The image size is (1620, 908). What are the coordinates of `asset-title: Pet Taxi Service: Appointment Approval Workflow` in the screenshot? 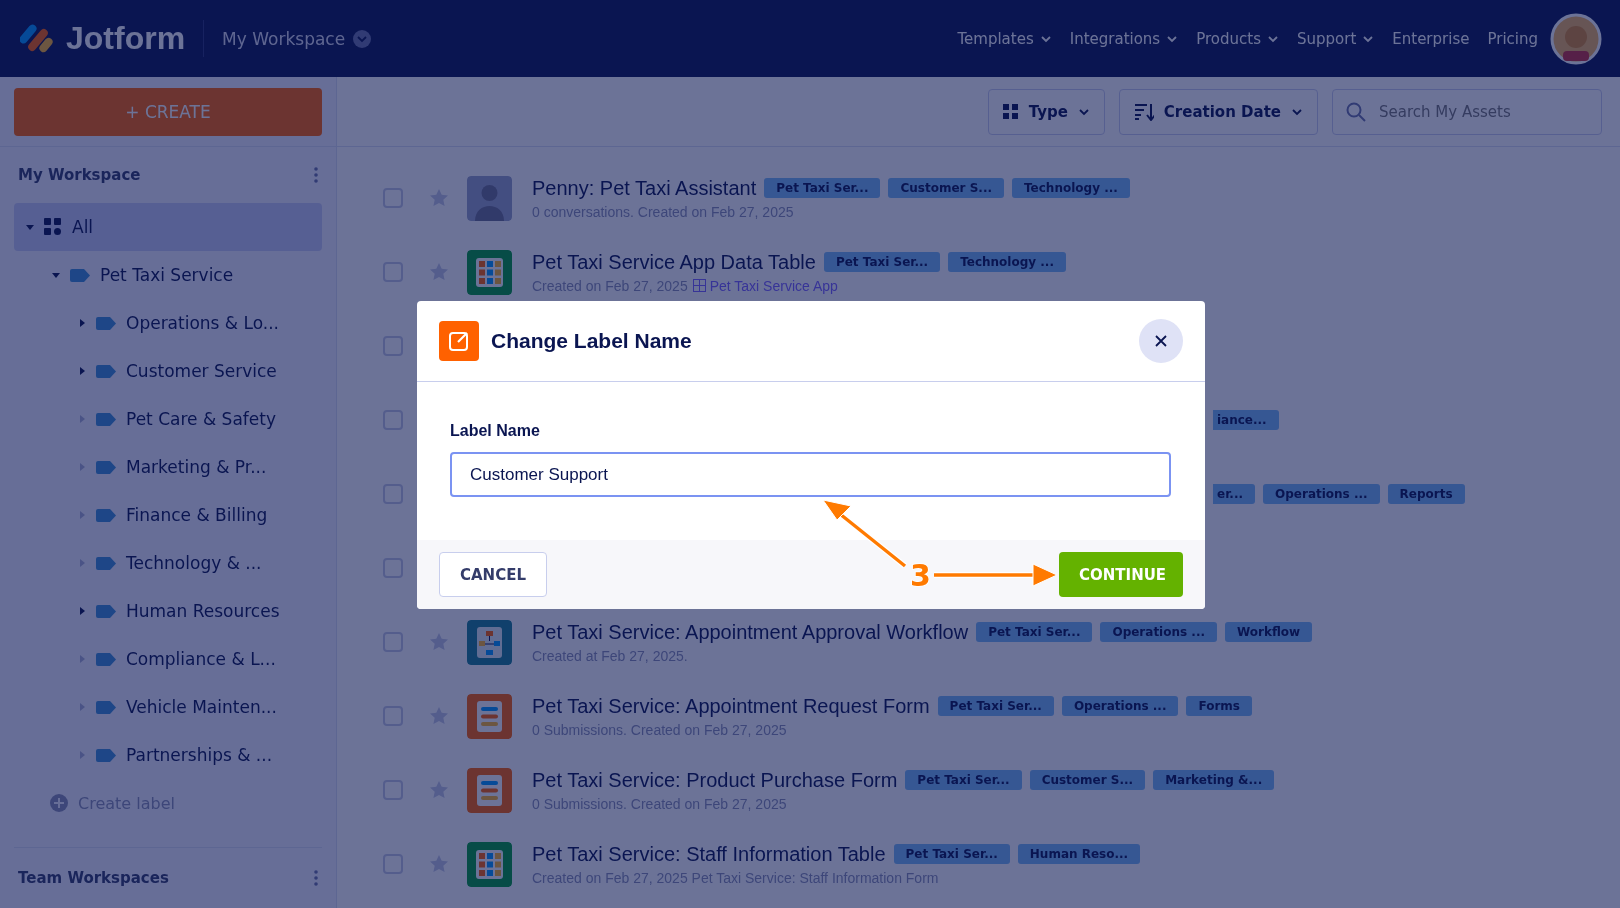 It's located at (750, 632).